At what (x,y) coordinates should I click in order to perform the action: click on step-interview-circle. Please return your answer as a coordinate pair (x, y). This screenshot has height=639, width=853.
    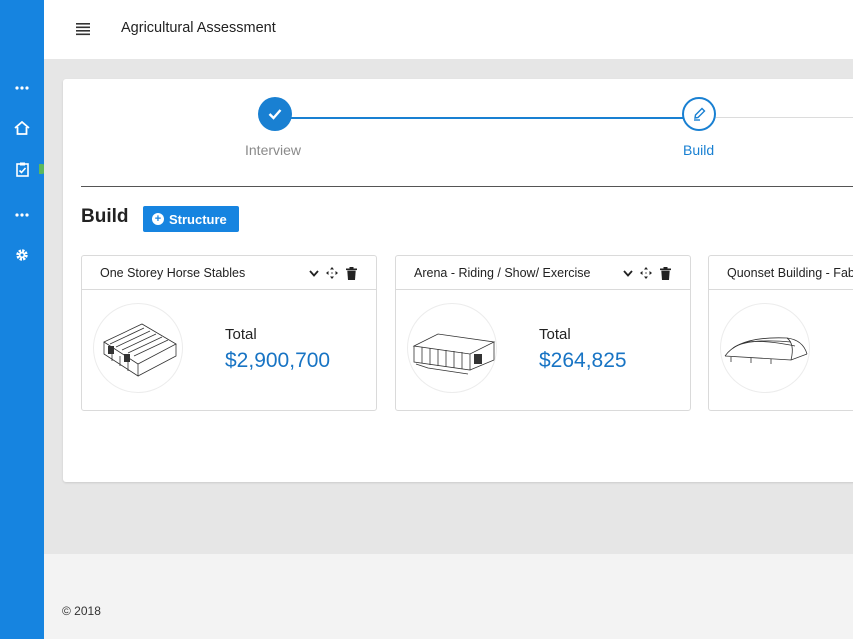
    Looking at the image, I should click on (275, 114).